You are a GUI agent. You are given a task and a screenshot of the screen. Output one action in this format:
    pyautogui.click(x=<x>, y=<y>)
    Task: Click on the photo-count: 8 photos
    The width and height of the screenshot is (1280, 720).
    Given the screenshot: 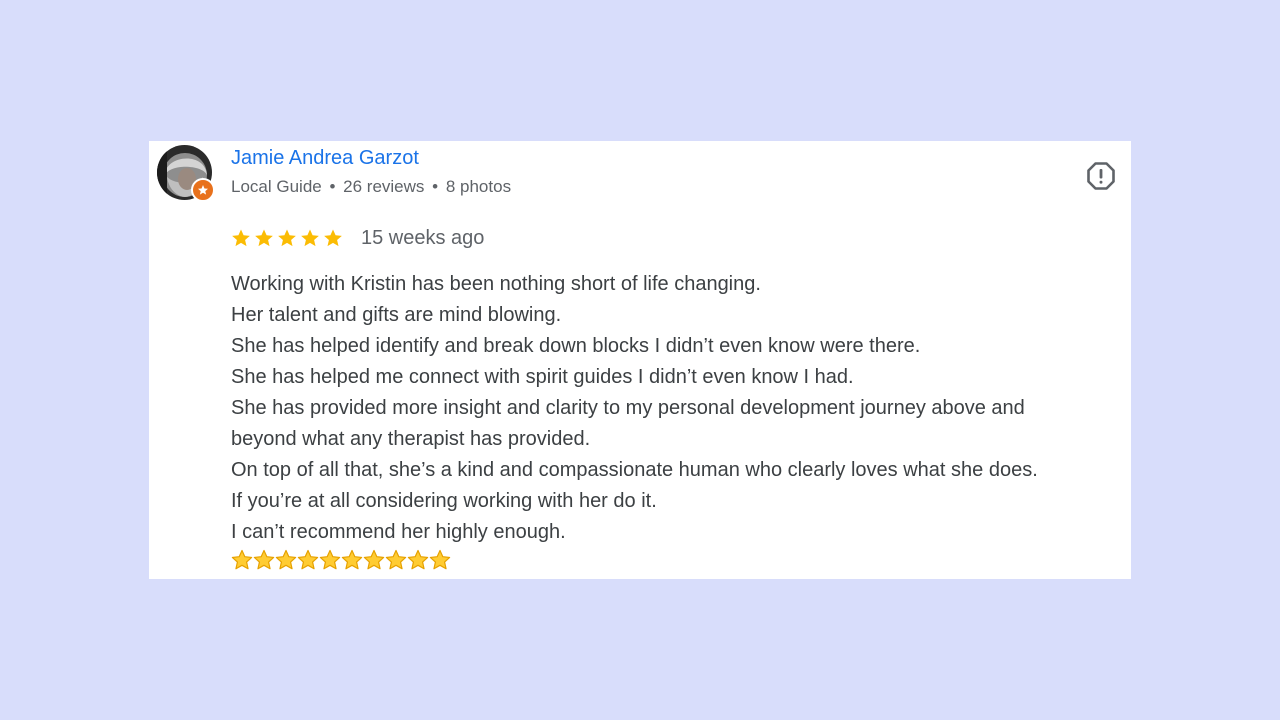 What is the action you would take?
    pyautogui.click(x=478, y=186)
    